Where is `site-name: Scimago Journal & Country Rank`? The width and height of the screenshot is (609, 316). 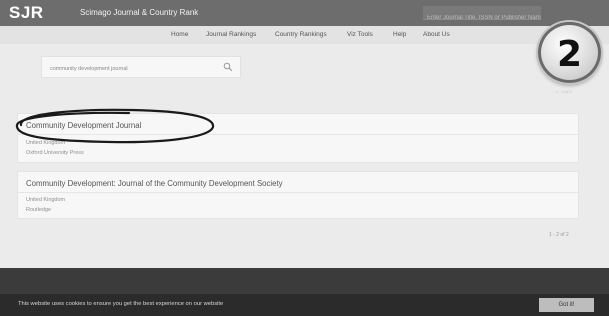 site-name: Scimago Journal & Country Rank is located at coordinates (139, 12).